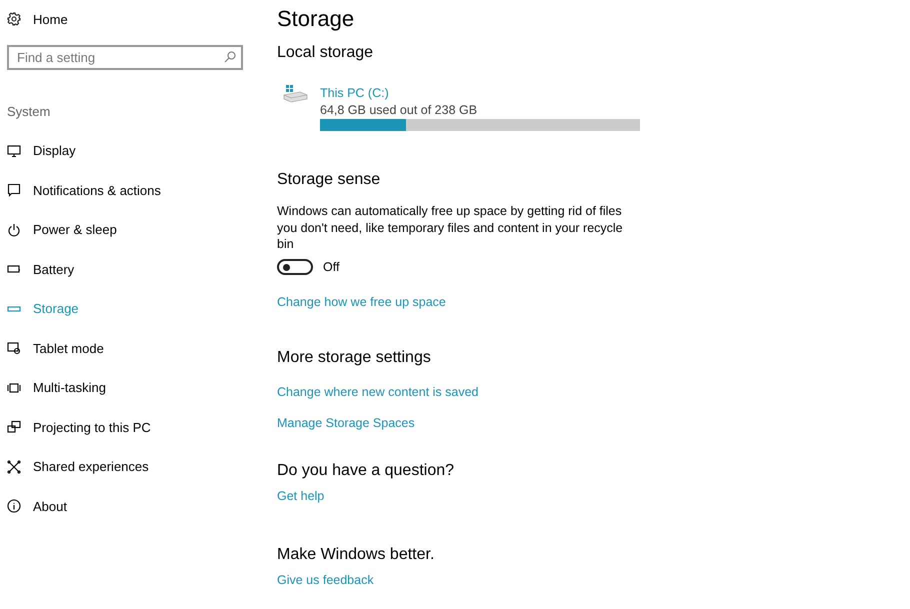 This screenshot has height=609, width=910. I want to click on sidebar-item: Shared experiences, so click(134, 466).